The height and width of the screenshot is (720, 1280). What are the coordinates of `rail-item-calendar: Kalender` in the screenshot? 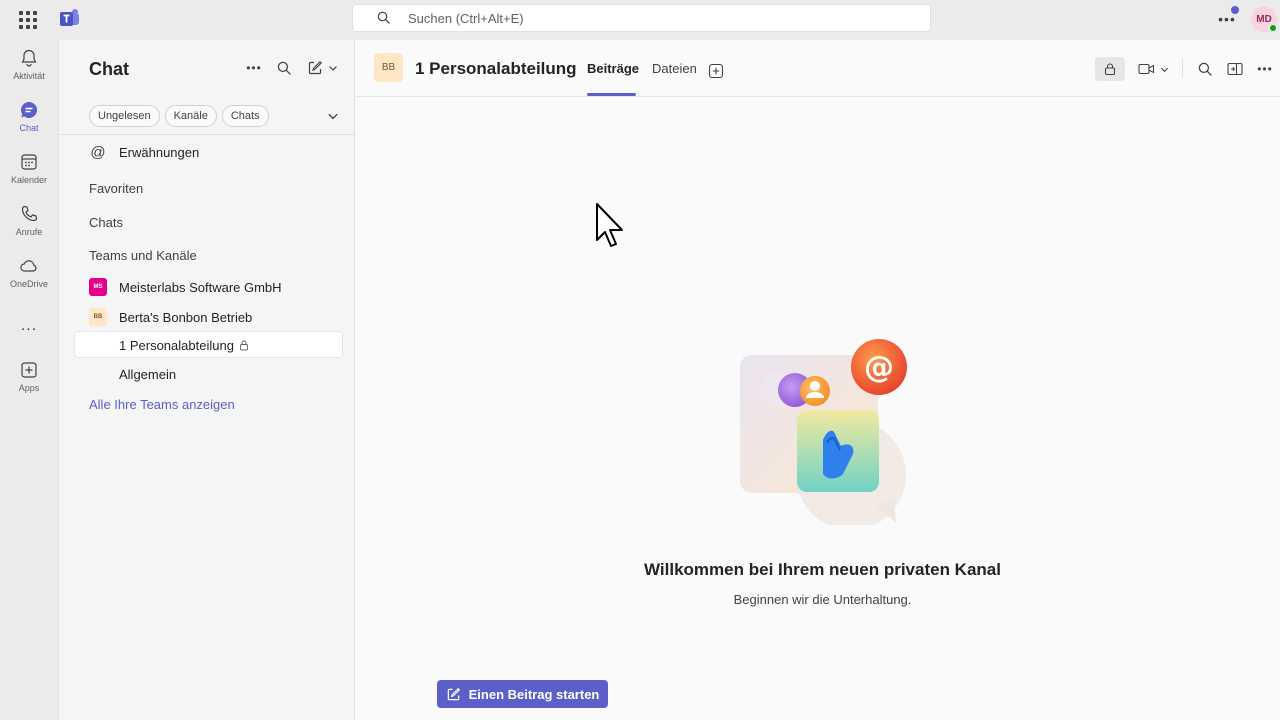 It's located at (29, 176).